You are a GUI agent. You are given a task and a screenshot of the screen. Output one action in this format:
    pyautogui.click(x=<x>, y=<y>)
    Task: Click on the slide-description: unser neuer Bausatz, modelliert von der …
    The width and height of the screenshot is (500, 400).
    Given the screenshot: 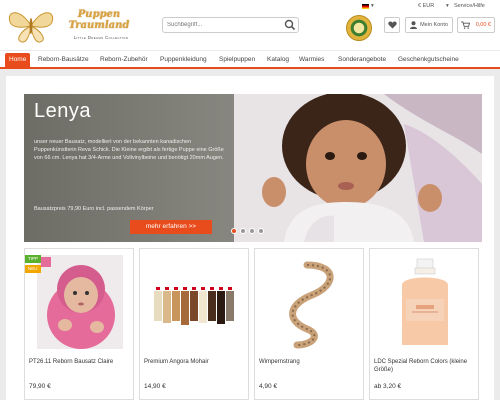 What is the action you would take?
    pyautogui.click(x=129, y=150)
    